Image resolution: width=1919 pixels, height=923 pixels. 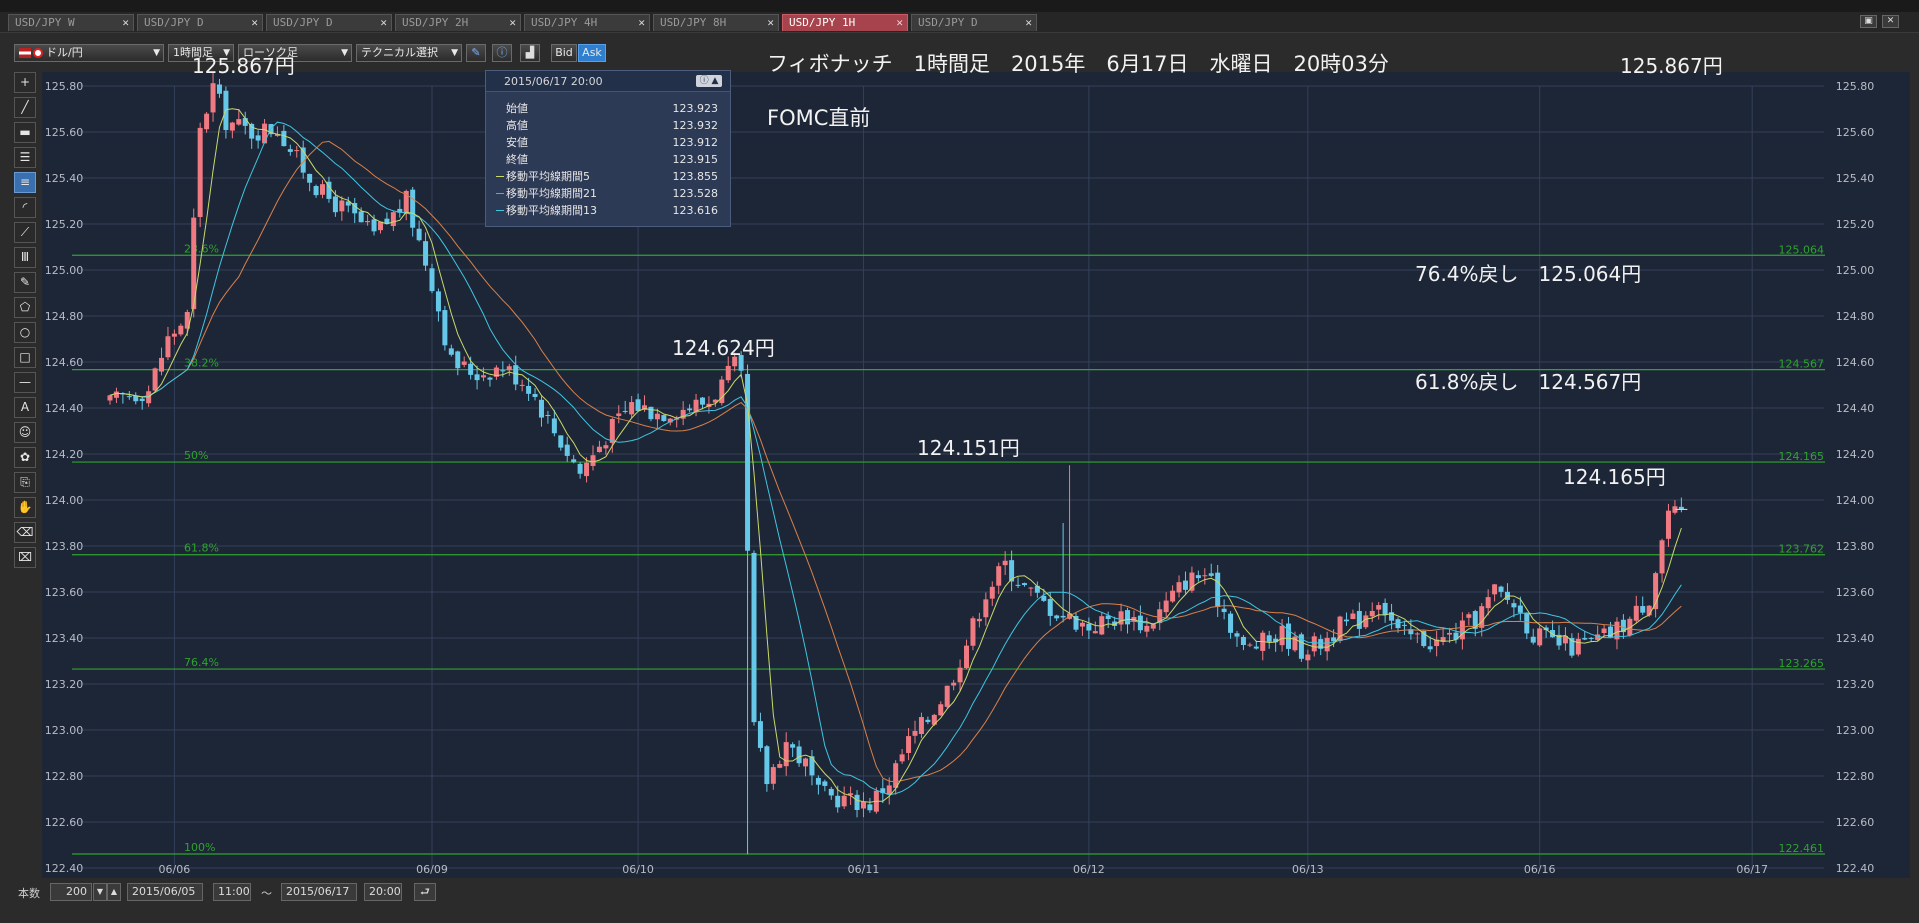 I want to click on tab-label: USD/JPY D, so click(x=303, y=22).